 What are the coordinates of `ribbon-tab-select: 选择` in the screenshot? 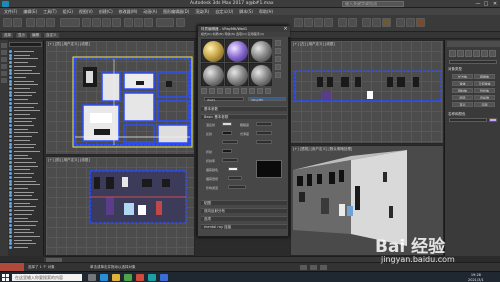 It's located at (7, 35).